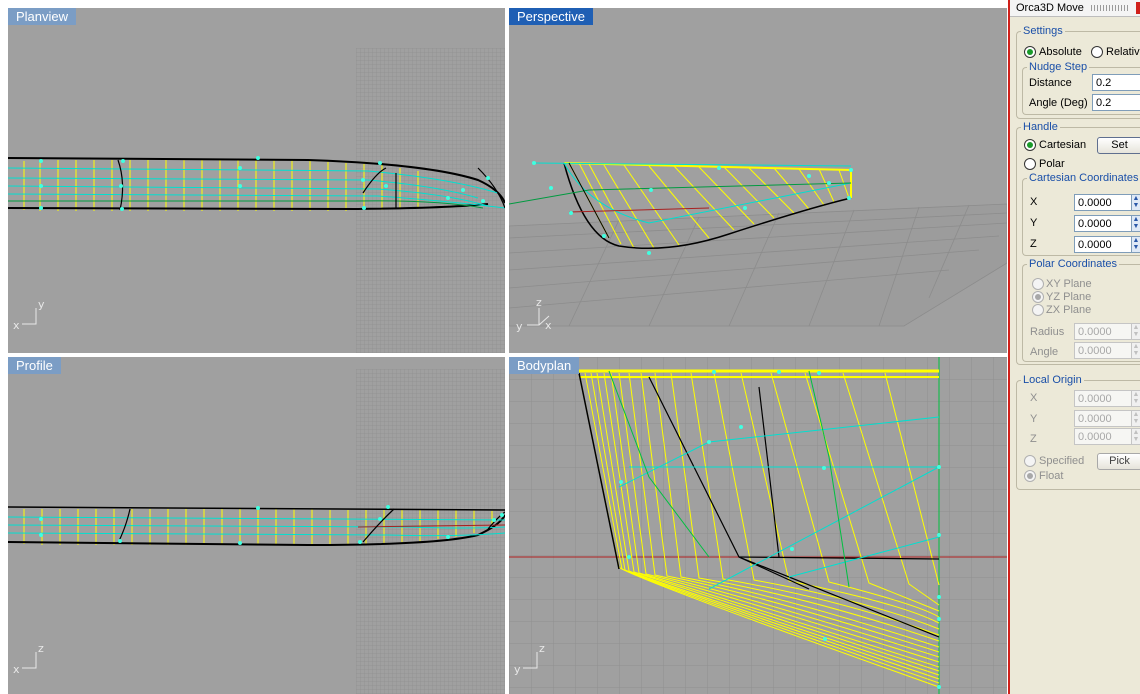  I want to click on profile-axis-gizmo, so click(29, 660).